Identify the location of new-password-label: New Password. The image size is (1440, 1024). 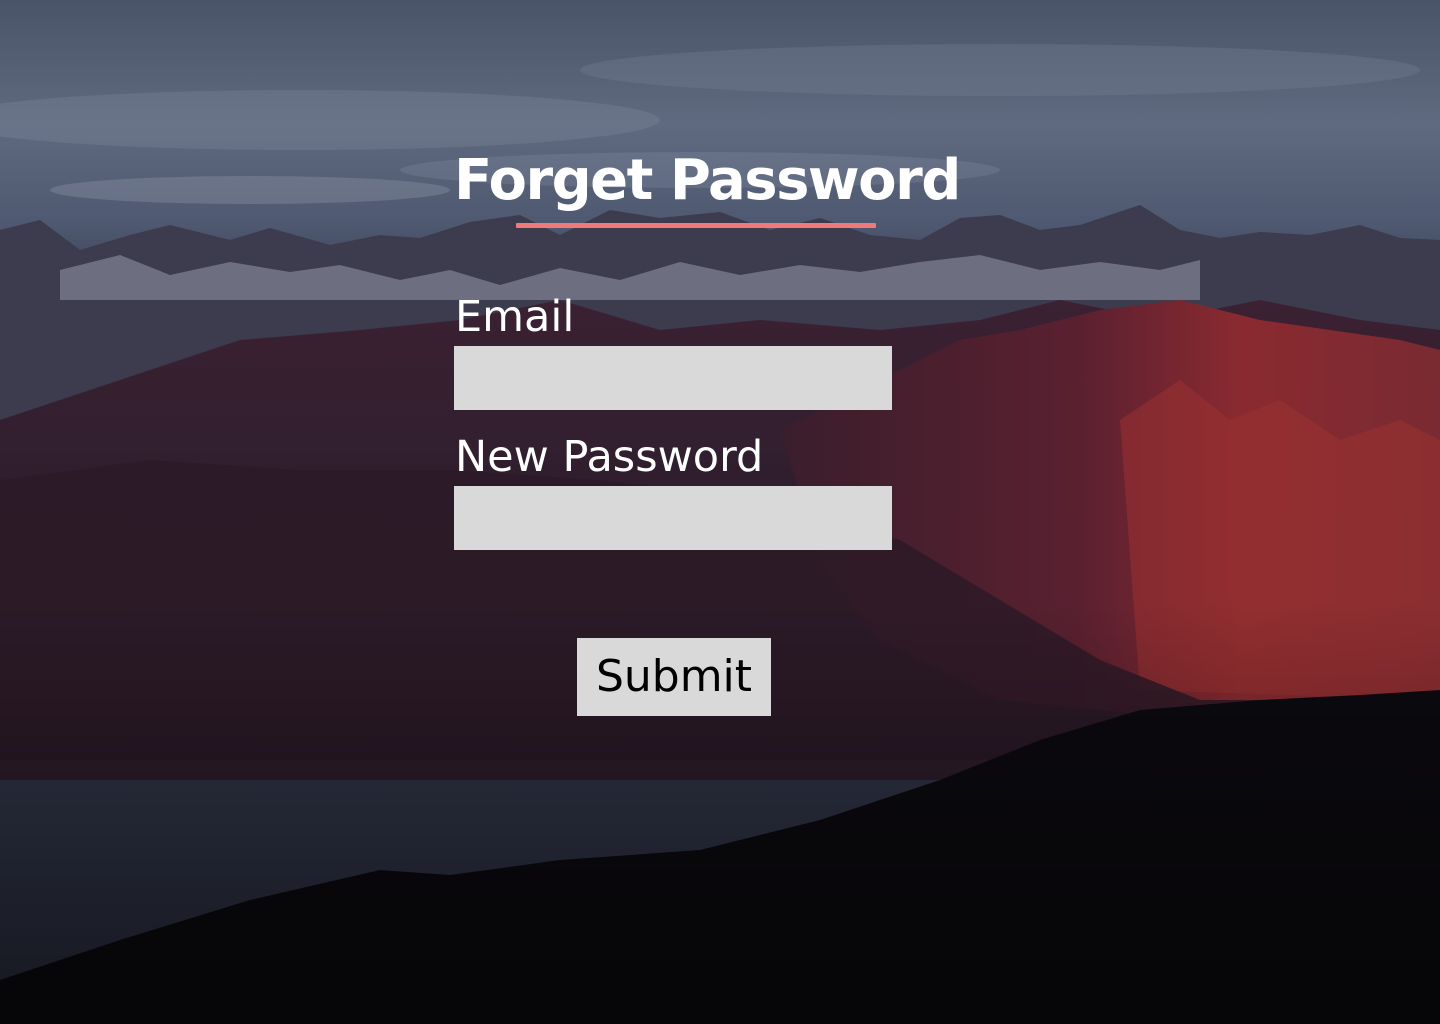
(609, 457).